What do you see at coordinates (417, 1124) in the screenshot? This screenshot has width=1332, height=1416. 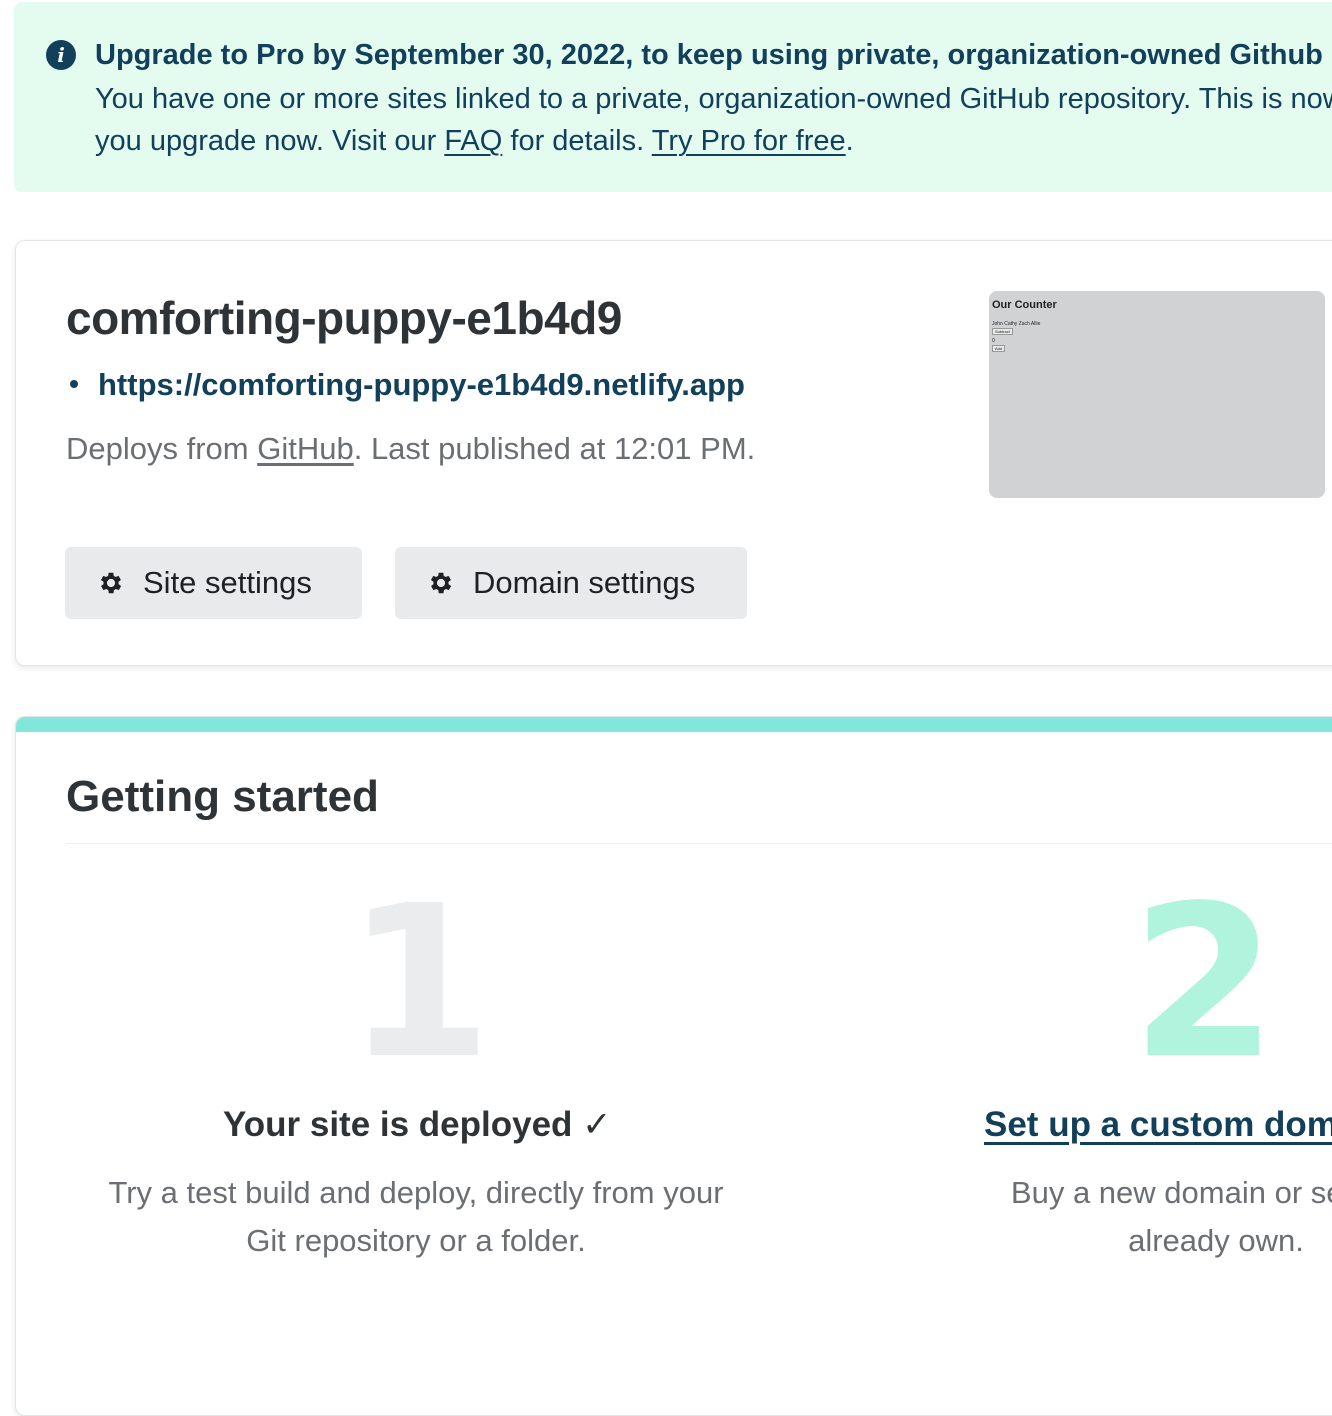 I see `step-1-title: Your site is deployed ✓` at bounding box center [417, 1124].